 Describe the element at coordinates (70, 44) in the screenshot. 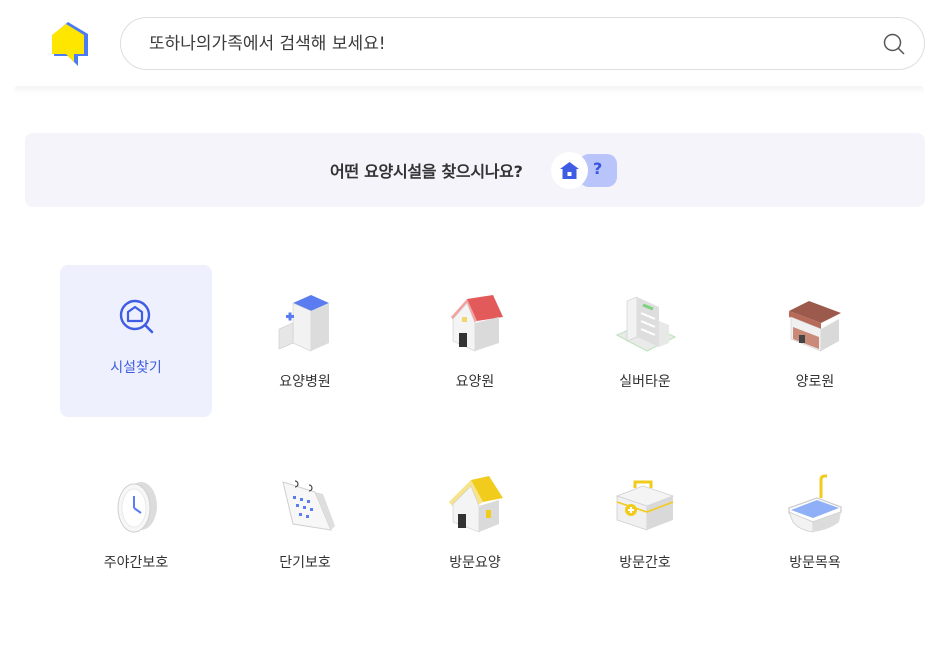

I see `logo-icon` at that location.